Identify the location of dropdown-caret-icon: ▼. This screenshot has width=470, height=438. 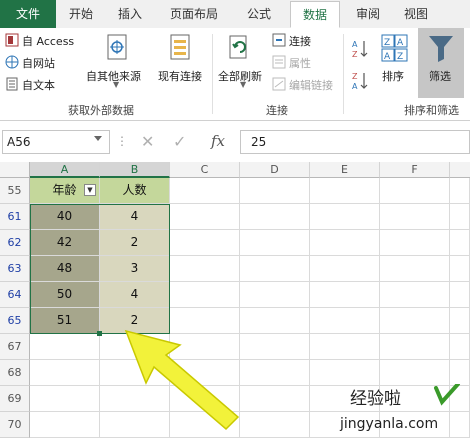
(243, 84).